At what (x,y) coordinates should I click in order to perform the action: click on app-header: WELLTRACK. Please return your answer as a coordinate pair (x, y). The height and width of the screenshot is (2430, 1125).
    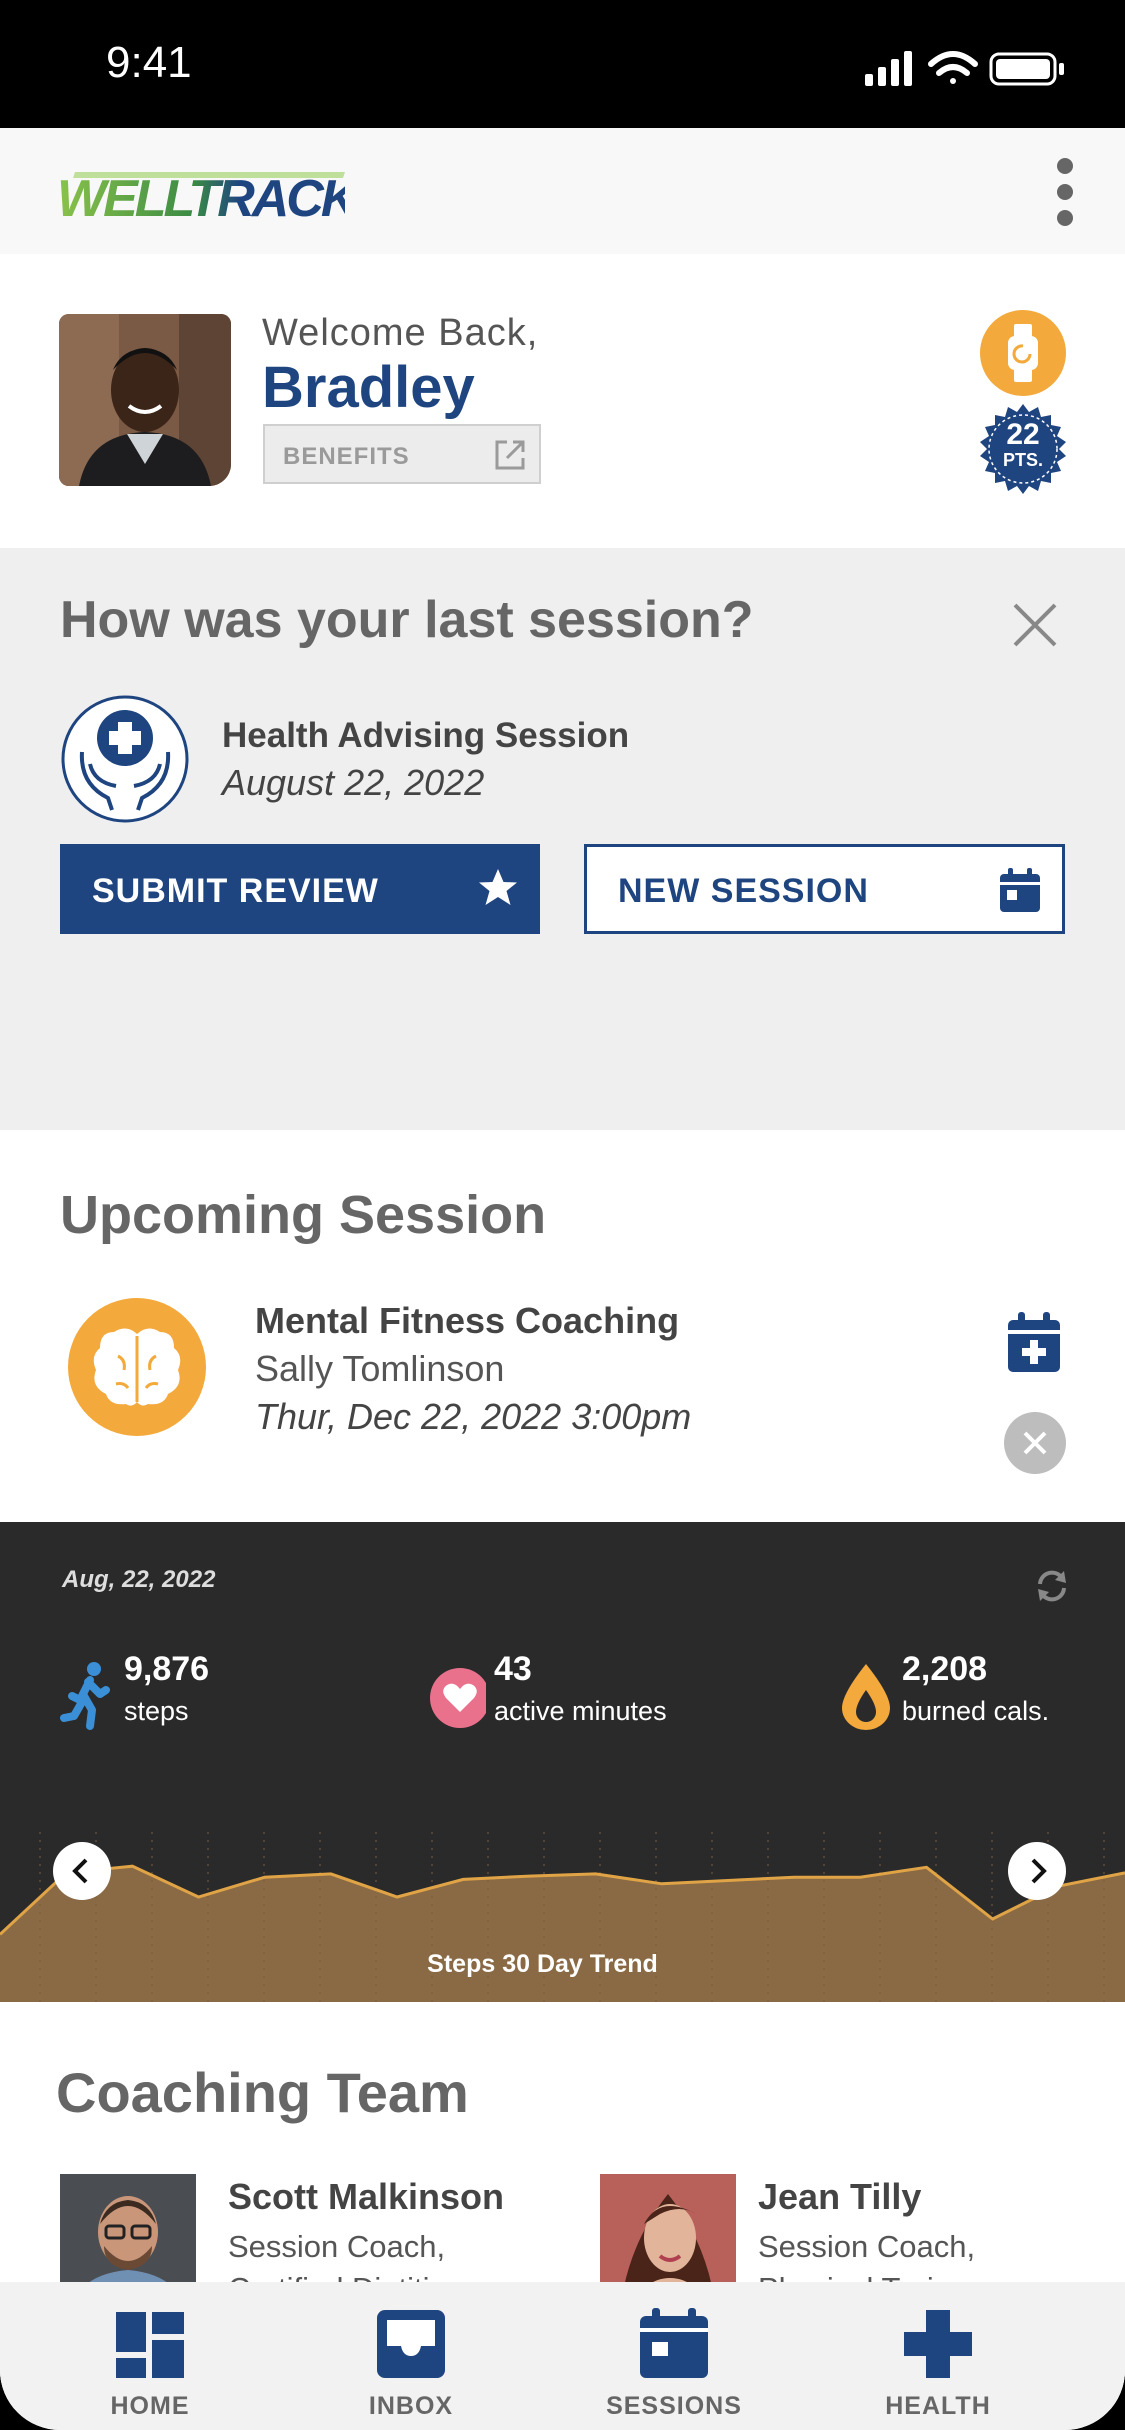
    Looking at the image, I should click on (562, 191).